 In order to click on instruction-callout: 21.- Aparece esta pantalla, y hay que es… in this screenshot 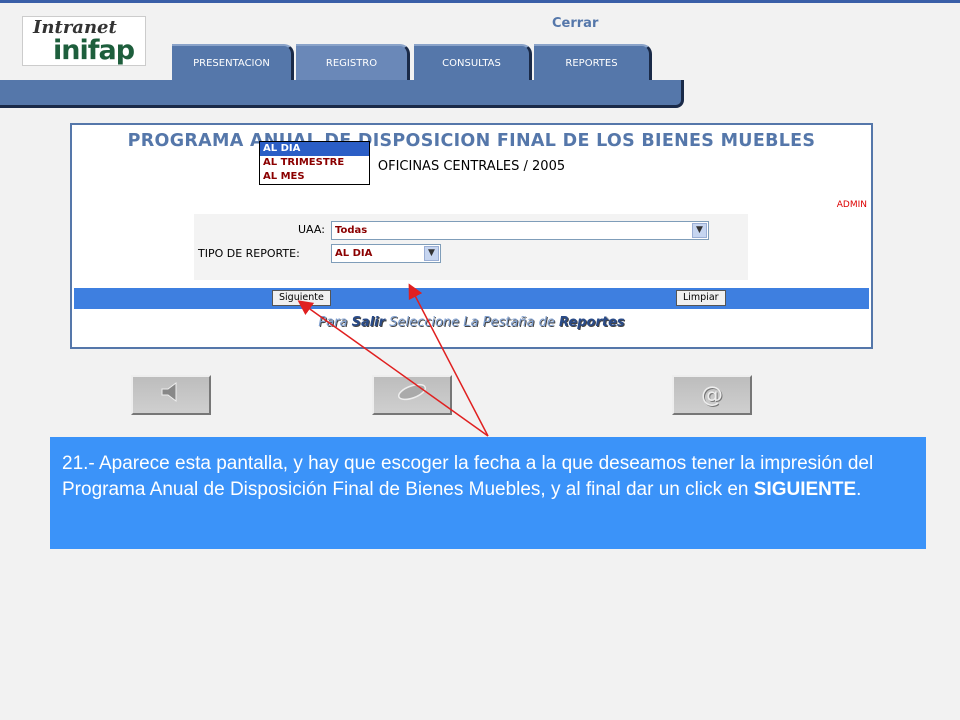, I will do `click(488, 493)`.